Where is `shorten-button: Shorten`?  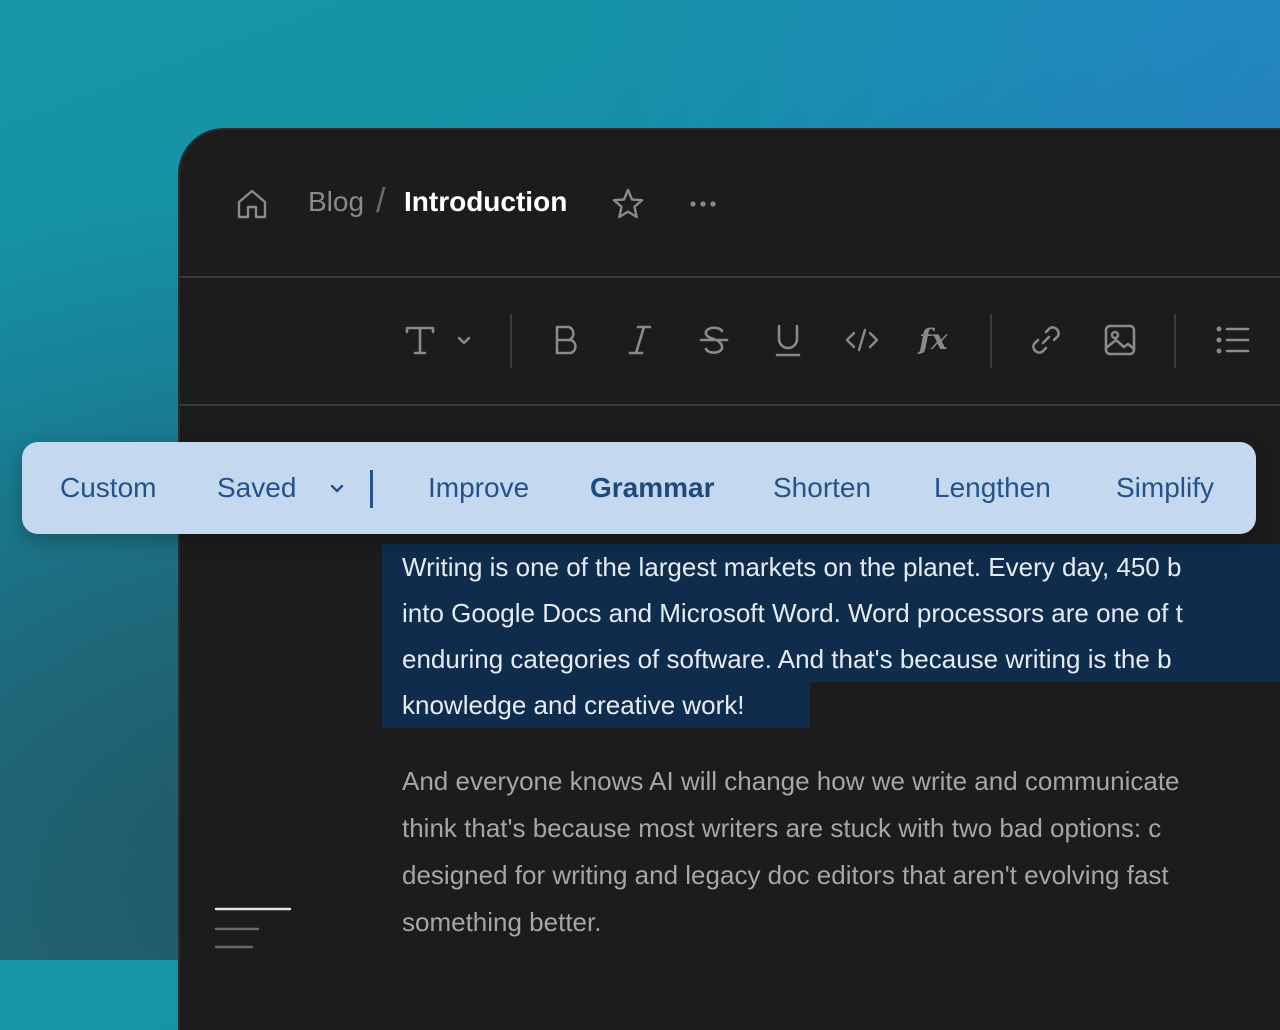
shorten-button: Shorten is located at coordinates (822, 488).